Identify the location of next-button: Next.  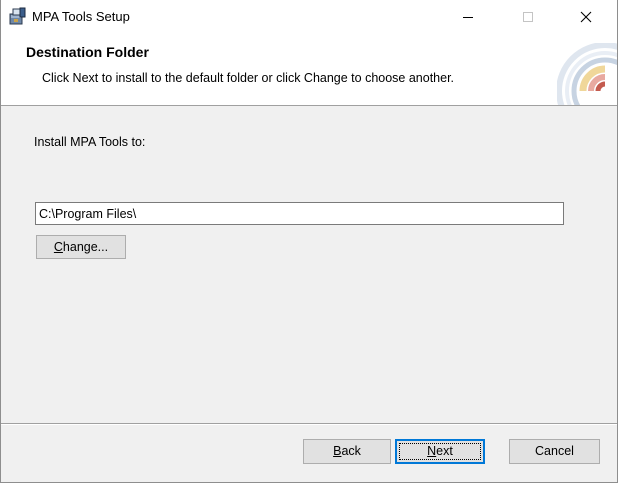
(440, 451).